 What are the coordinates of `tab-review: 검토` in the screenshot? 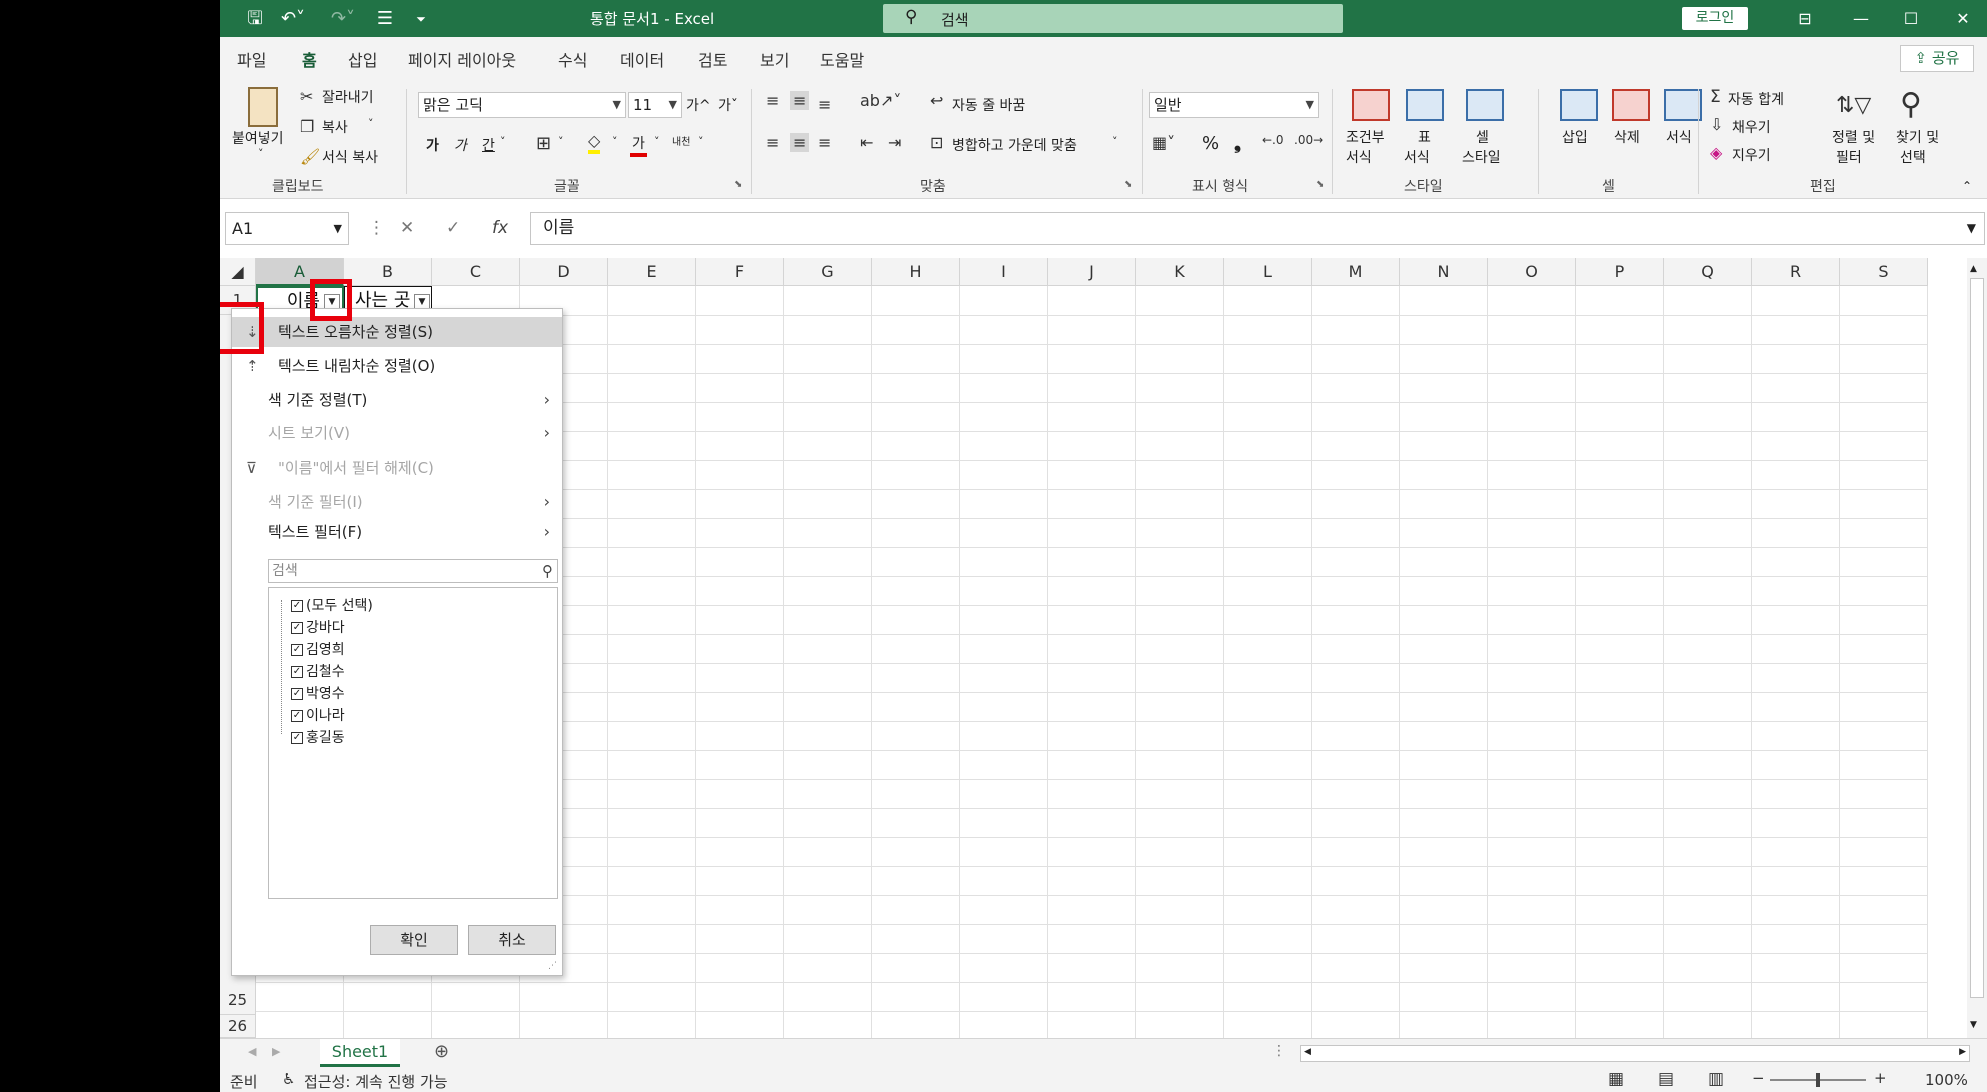 It's located at (712, 59).